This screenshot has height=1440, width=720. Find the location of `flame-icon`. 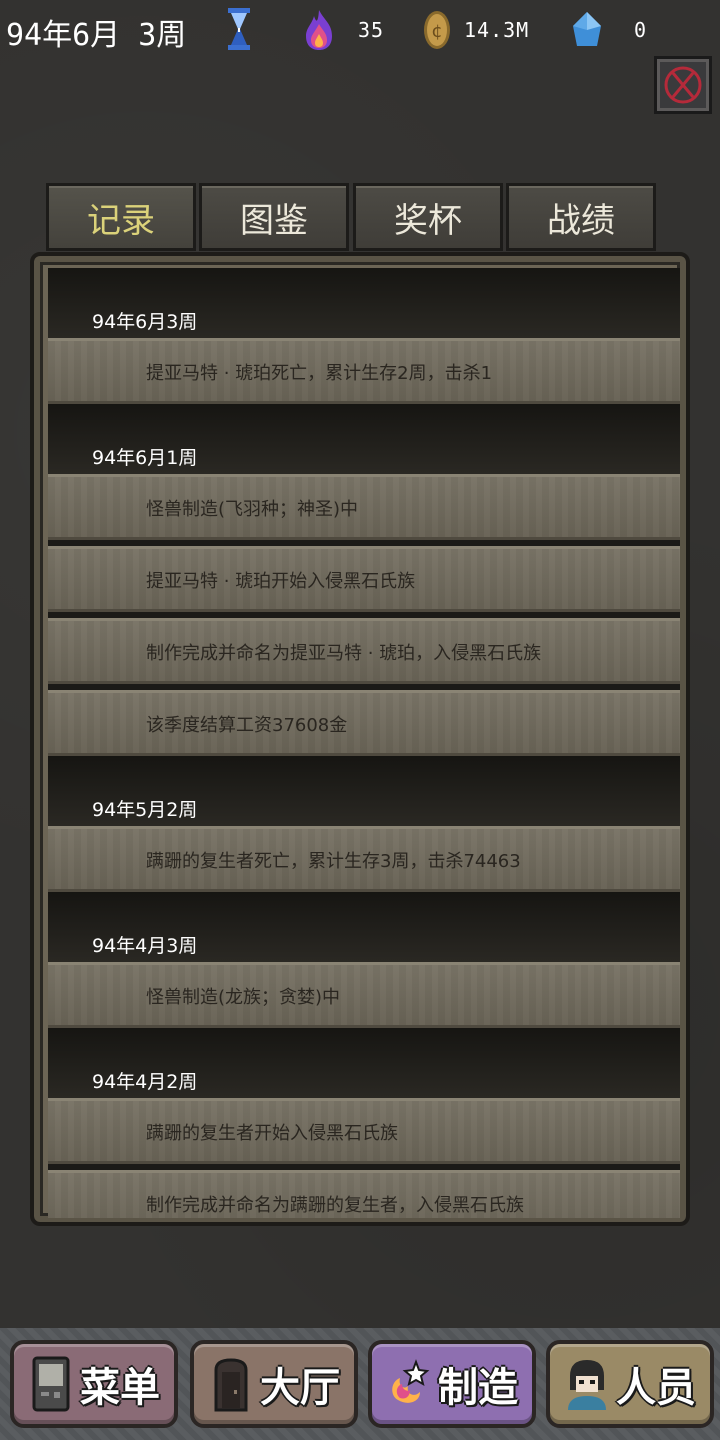

flame-icon is located at coordinates (319, 30).